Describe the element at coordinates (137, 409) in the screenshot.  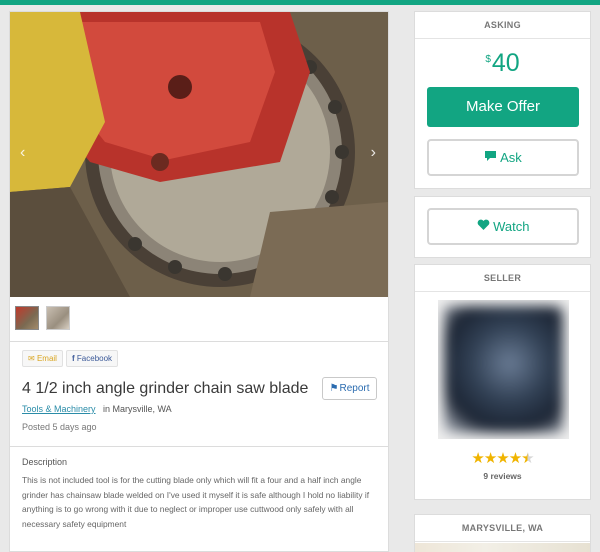
I see `listing-location: in Marysville, WA` at that location.